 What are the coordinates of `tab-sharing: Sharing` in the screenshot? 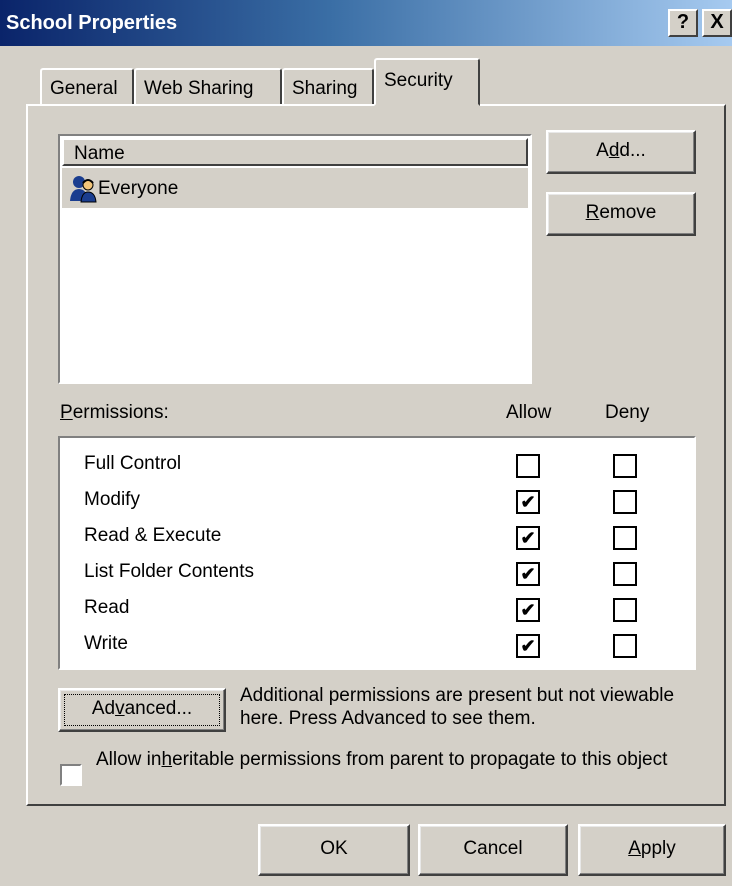 It's located at (328, 86).